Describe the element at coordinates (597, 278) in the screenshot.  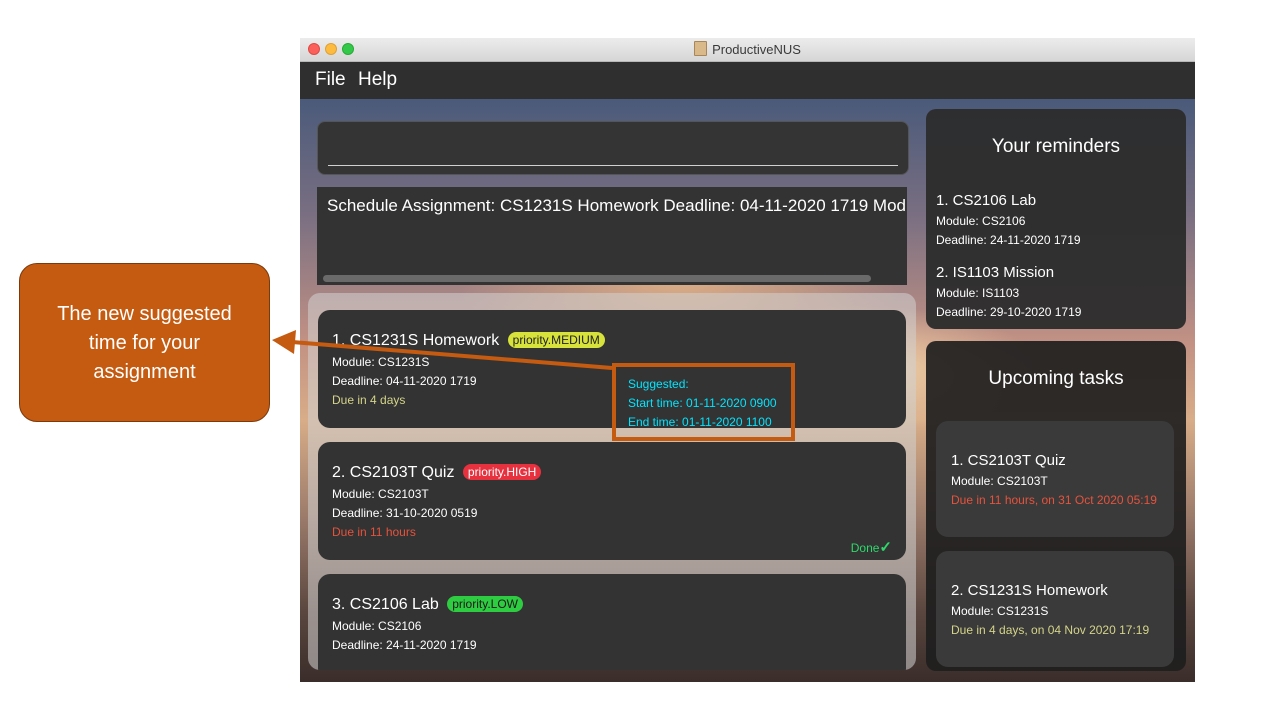
I see `result-horizontal-scrollbar` at that location.